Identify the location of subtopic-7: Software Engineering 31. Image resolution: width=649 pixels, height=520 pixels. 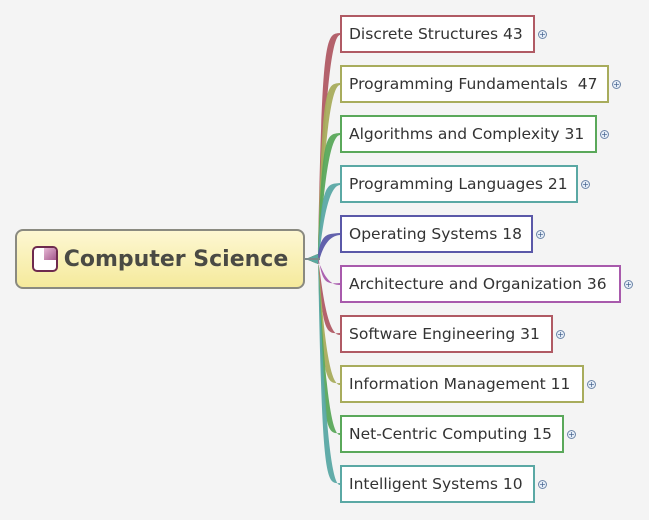
(446, 334).